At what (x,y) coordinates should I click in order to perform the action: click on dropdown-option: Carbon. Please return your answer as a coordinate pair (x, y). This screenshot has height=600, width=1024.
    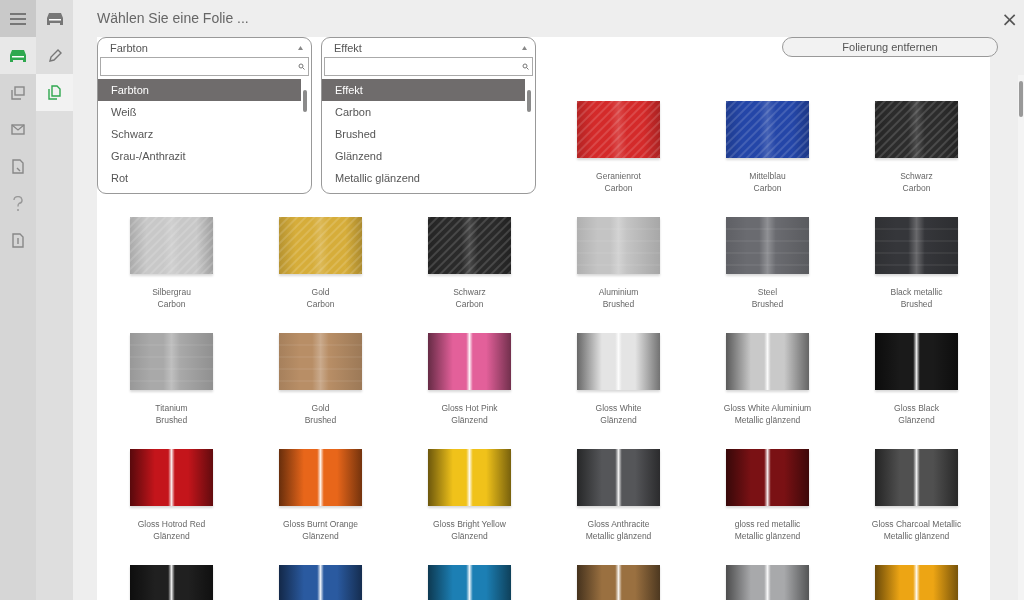
    Looking at the image, I should click on (423, 112).